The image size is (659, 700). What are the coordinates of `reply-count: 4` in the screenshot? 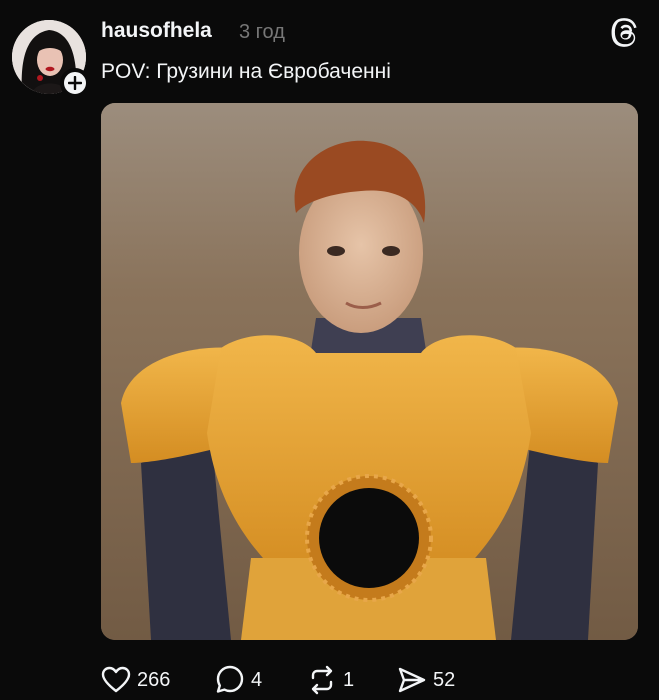 It's located at (257, 679).